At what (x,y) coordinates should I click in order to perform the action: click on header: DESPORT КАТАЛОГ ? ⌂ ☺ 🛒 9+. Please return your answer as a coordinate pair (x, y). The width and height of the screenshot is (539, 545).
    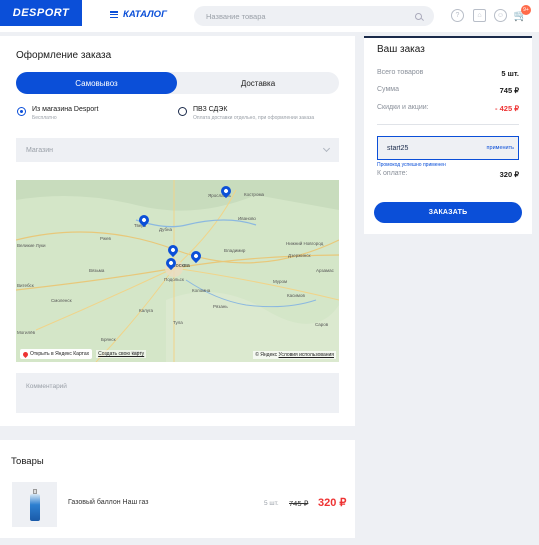
    Looking at the image, I should click on (269, 16).